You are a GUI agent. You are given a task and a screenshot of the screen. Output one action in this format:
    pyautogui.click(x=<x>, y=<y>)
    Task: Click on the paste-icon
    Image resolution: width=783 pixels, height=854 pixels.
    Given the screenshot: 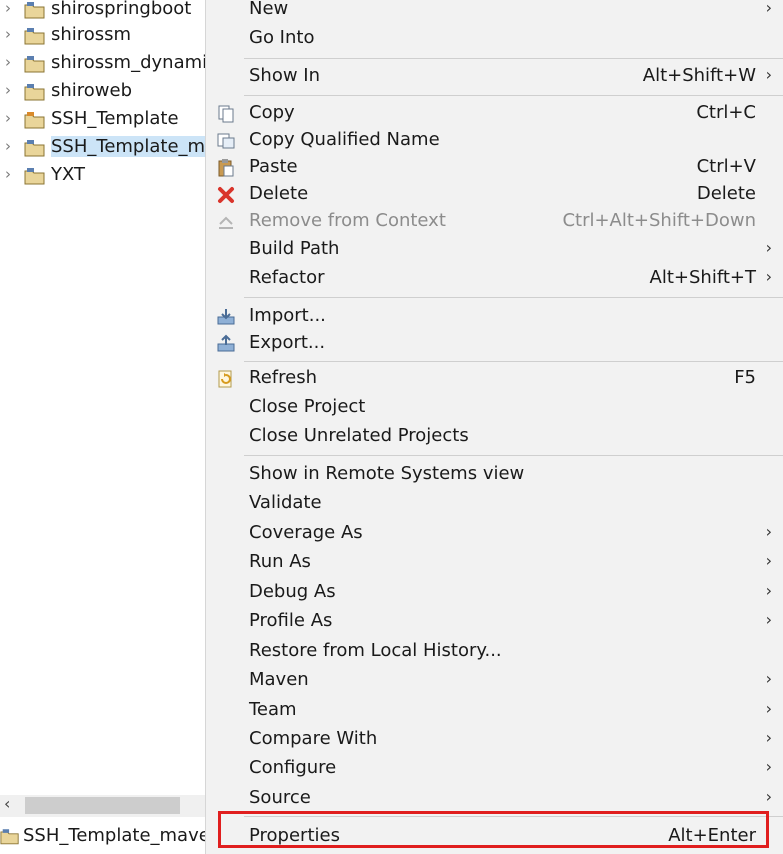 What is the action you would take?
    pyautogui.click(x=226, y=168)
    